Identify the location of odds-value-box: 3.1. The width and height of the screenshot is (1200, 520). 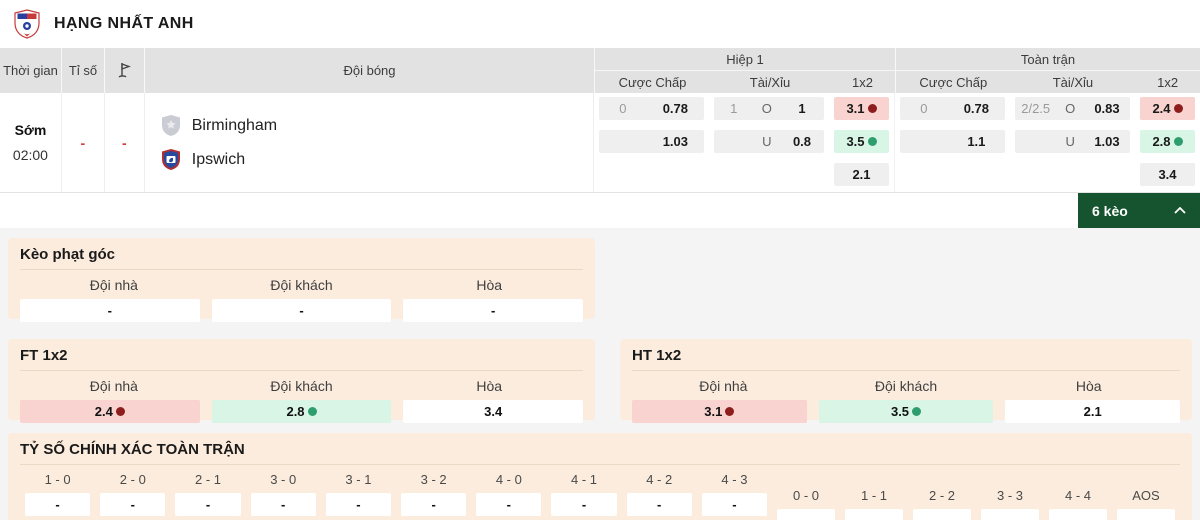
(719, 411).